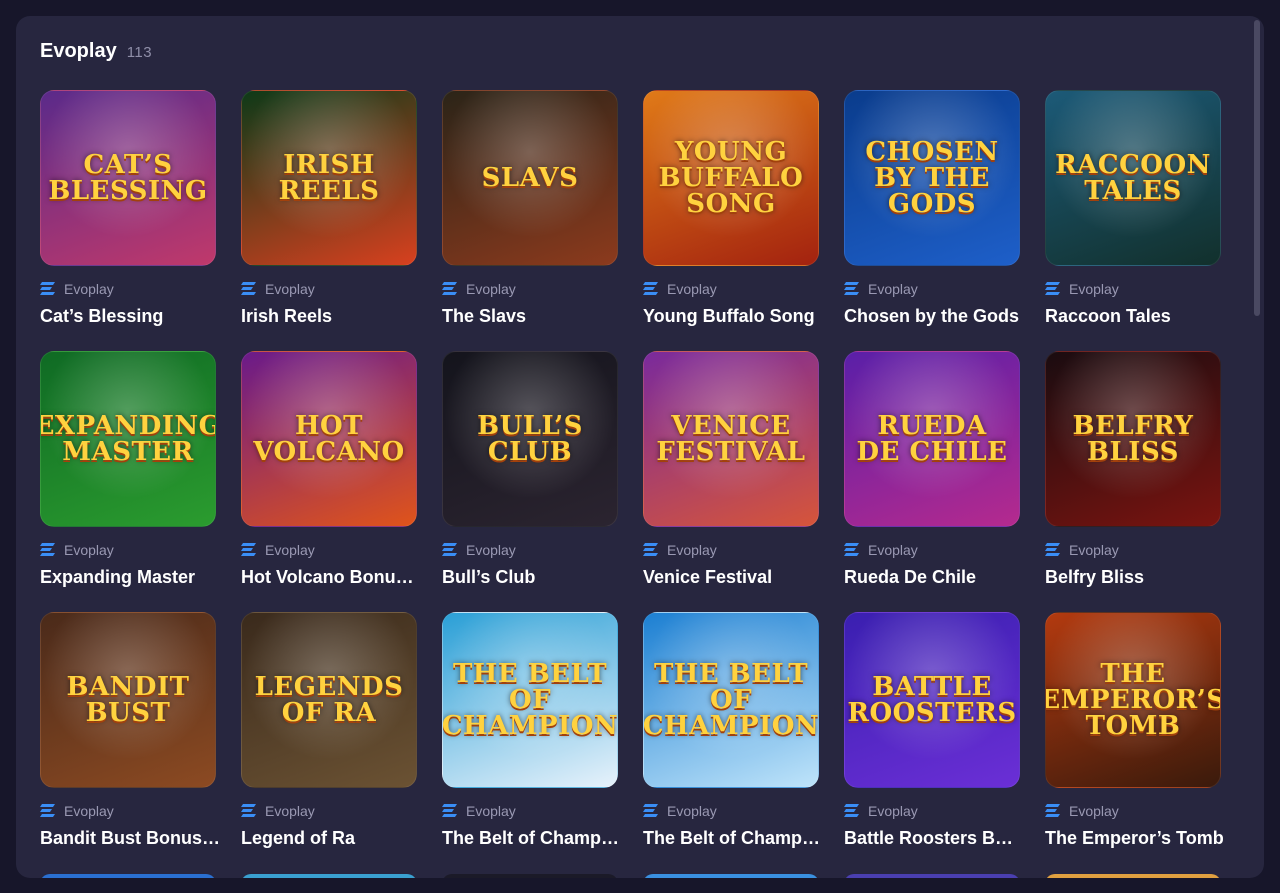  What do you see at coordinates (329, 439) in the screenshot?
I see `game-thumbnail: Hot Volcano` at bounding box center [329, 439].